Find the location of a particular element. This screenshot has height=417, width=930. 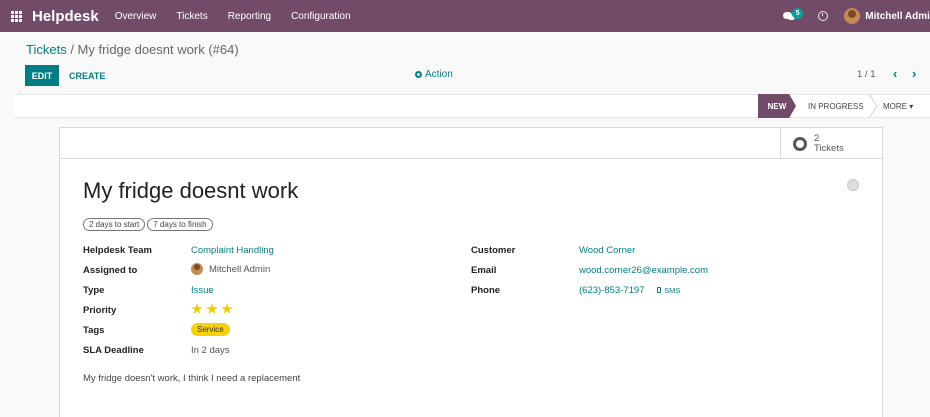

send-sms-link: SMS is located at coordinates (668, 290).